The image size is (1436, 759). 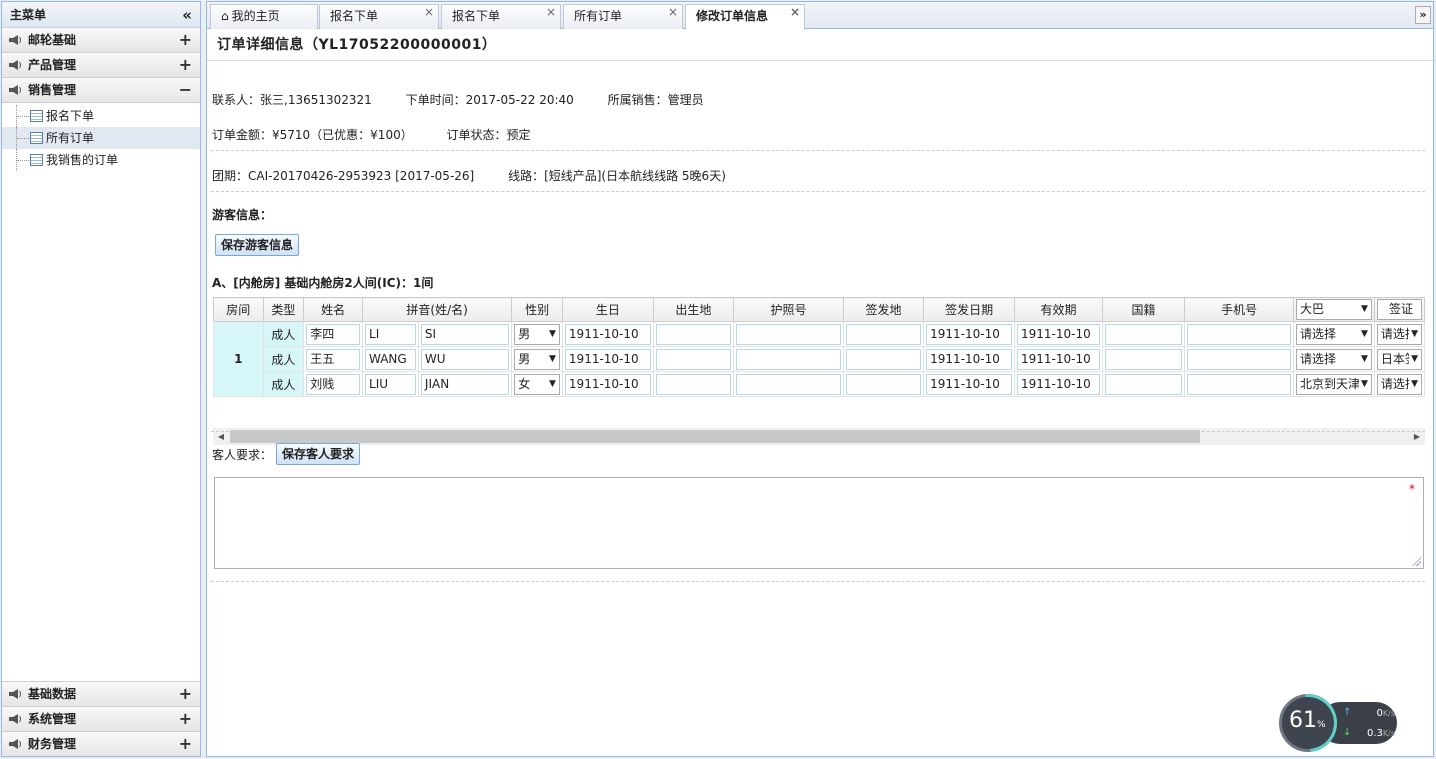 What do you see at coordinates (820, 45) in the screenshot?
I see `page-title: 订单详细信息（YL17052200000001）` at bounding box center [820, 45].